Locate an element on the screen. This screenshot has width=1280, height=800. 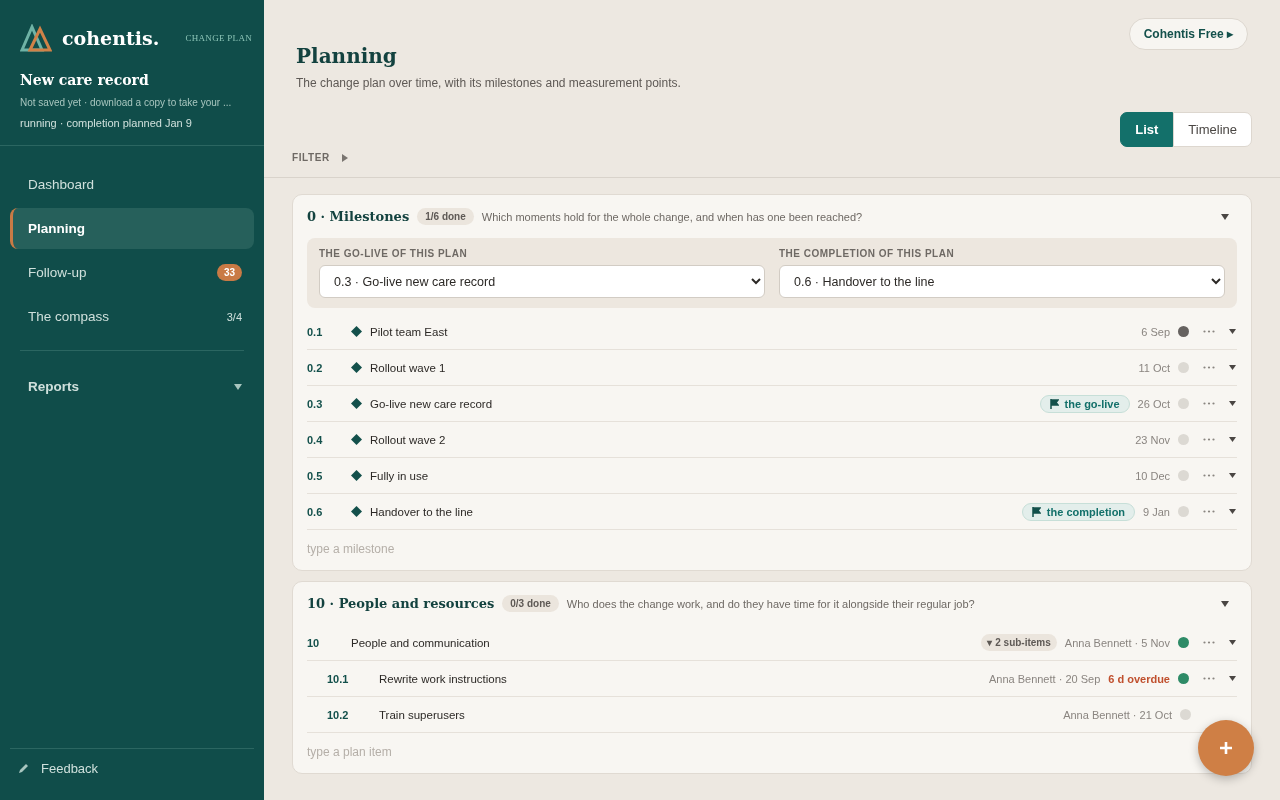
row-date: Anna Bennett · 5 Nov is located at coordinates (1117, 642).